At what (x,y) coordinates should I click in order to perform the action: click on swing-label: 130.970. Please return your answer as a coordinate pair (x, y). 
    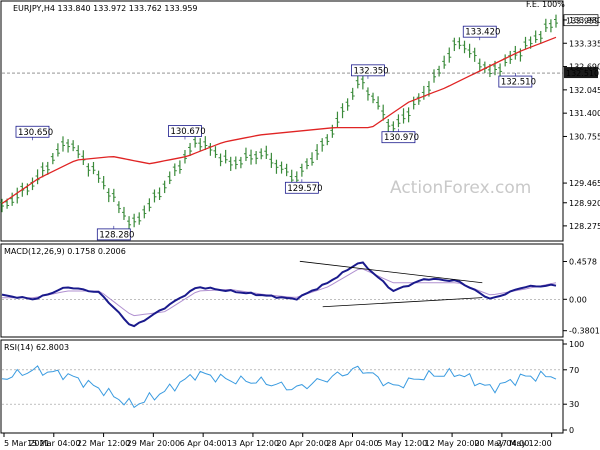
    Looking at the image, I should click on (401, 138).